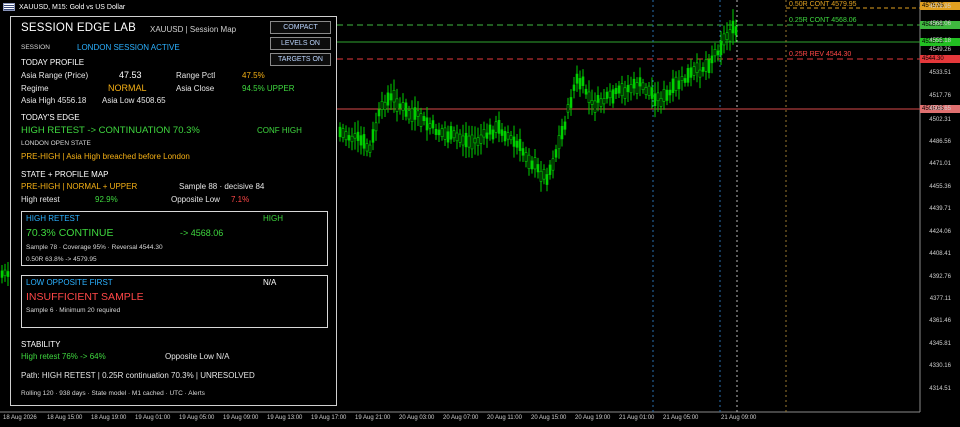  Describe the element at coordinates (940, 187) in the screenshot. I see `price-axis-label: 4455.36` at that location.